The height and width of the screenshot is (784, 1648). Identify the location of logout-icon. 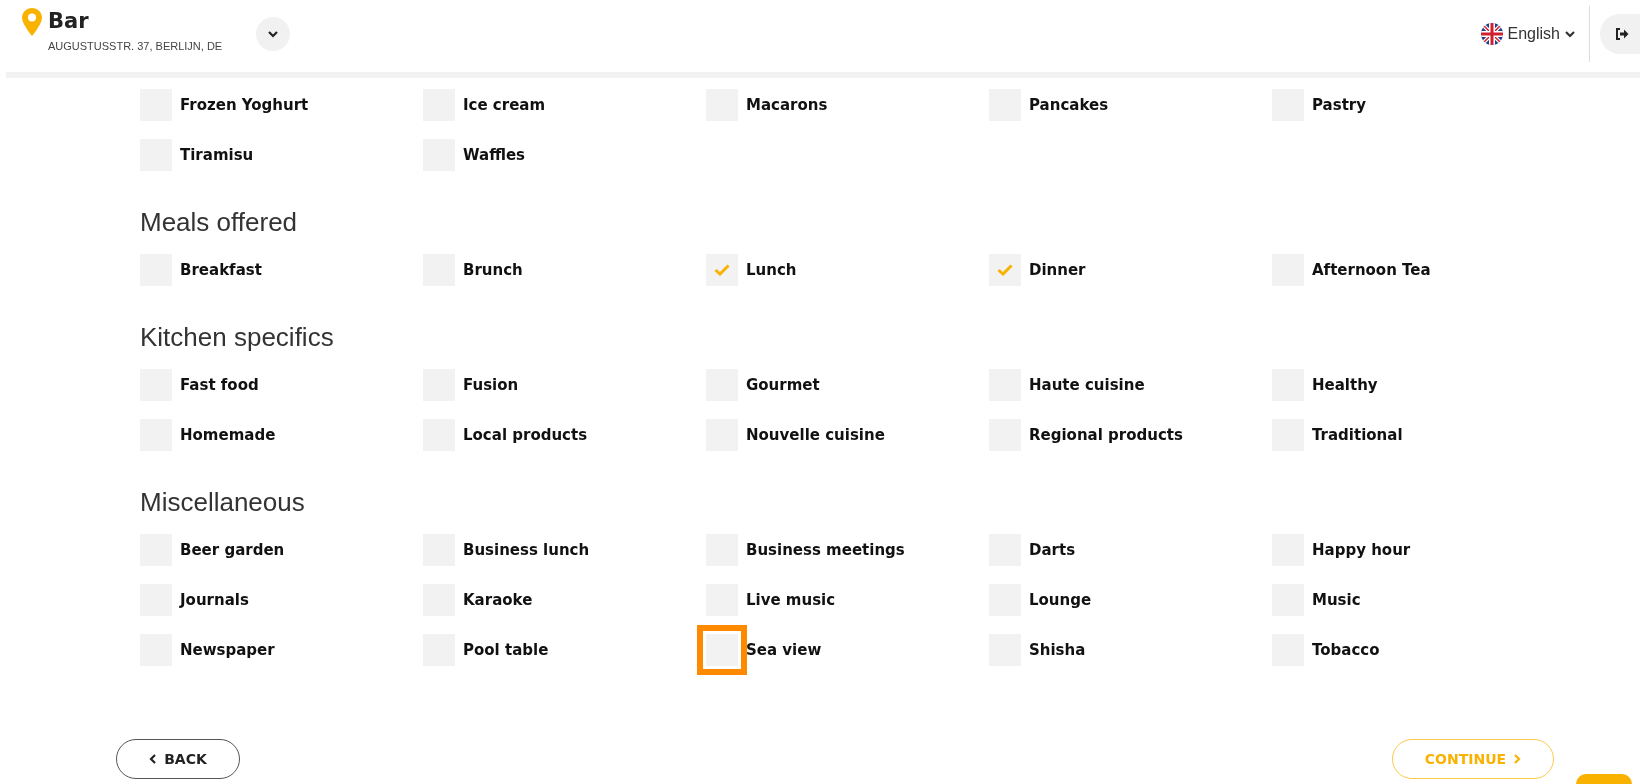
(1622, 34).